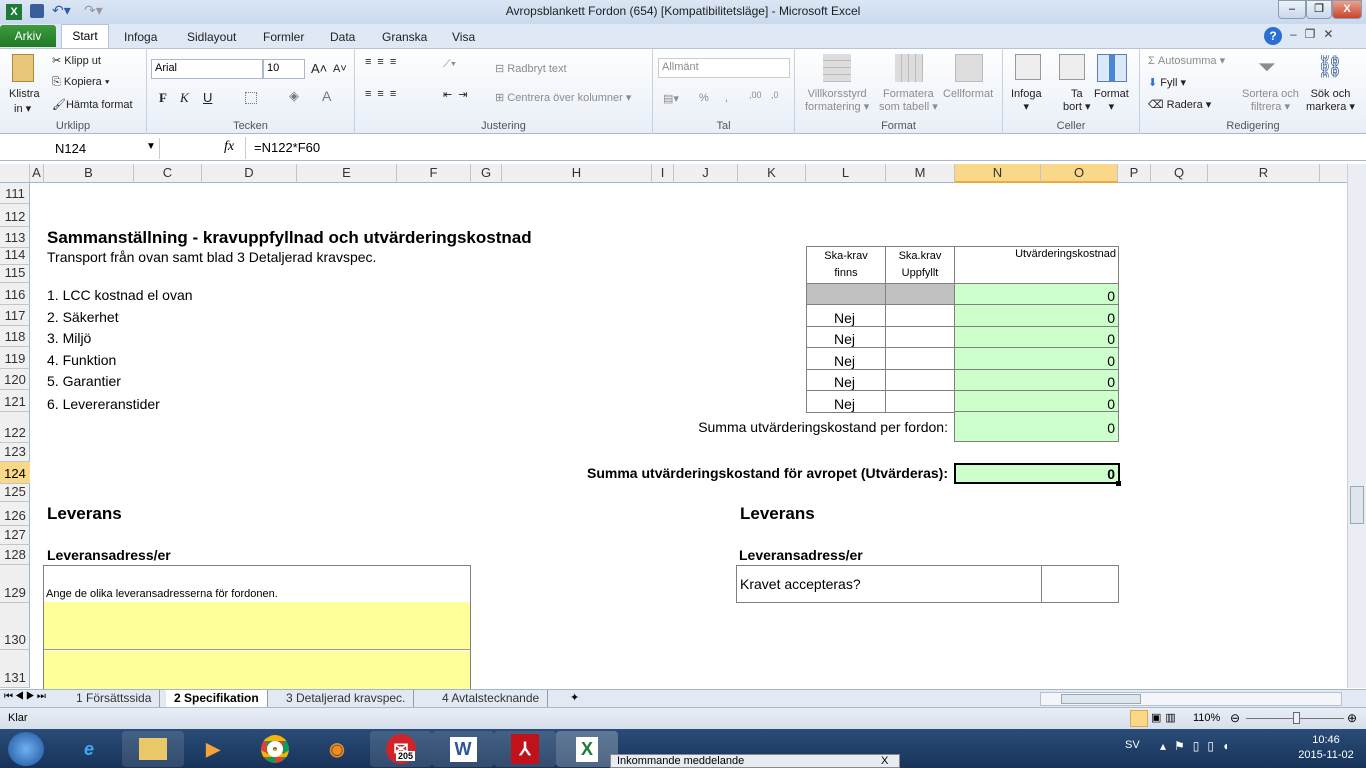  Describe the element at coordinates (24, 94) in the screenshot. I see `paste-button: Klistra` at that location.